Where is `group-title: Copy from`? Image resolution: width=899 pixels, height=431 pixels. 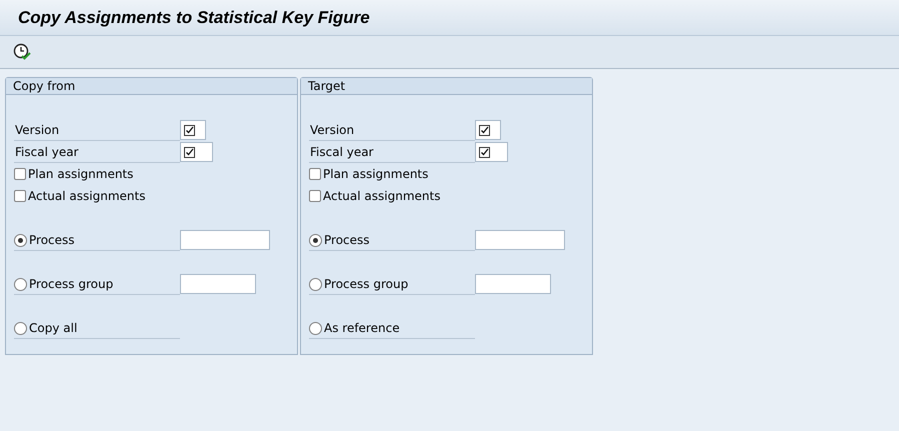
group-title: Copy from is located at coordinates (44, 86).